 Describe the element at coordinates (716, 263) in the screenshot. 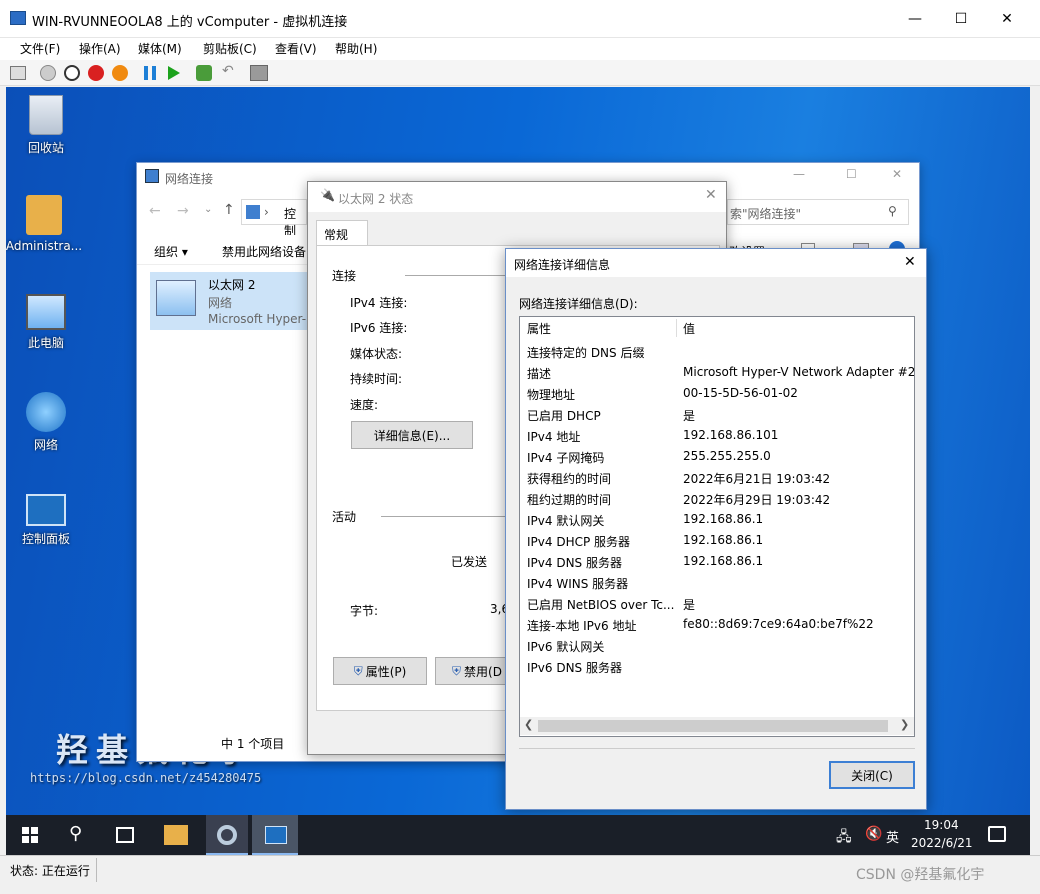

I see `details-titlebar: 网络连接详细信息 ✕` at that location.